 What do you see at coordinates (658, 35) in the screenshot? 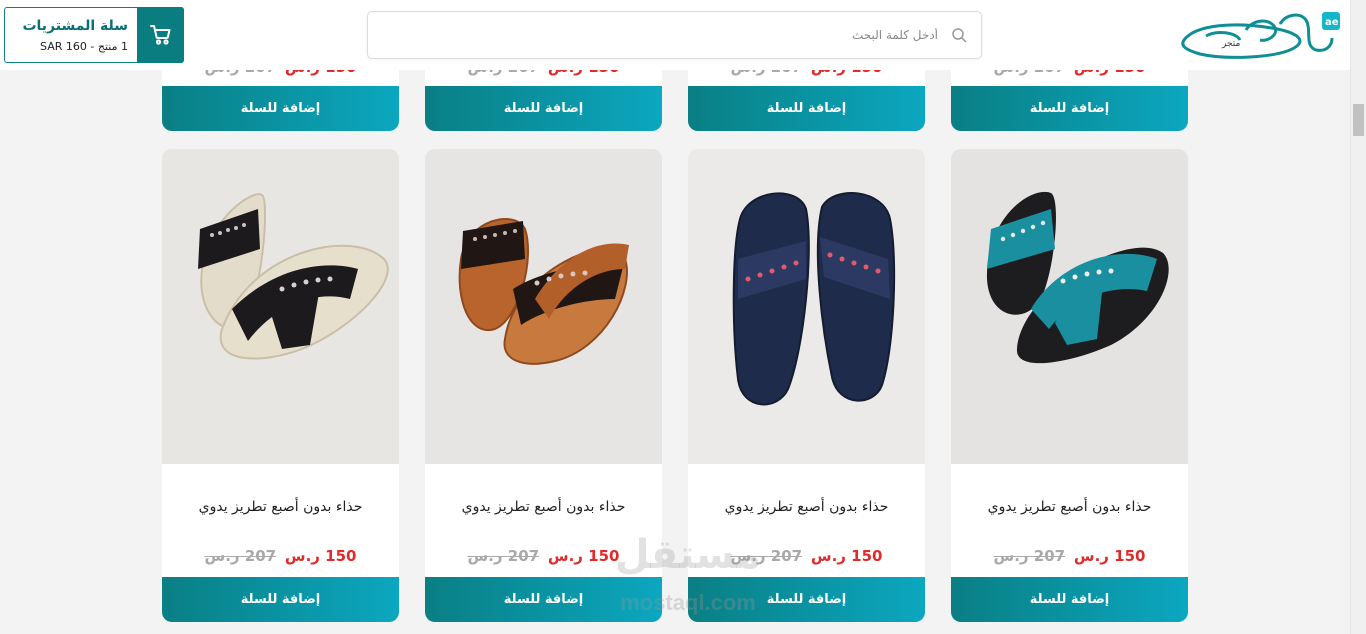
I see `search-input` at bounding box center [658, 35].